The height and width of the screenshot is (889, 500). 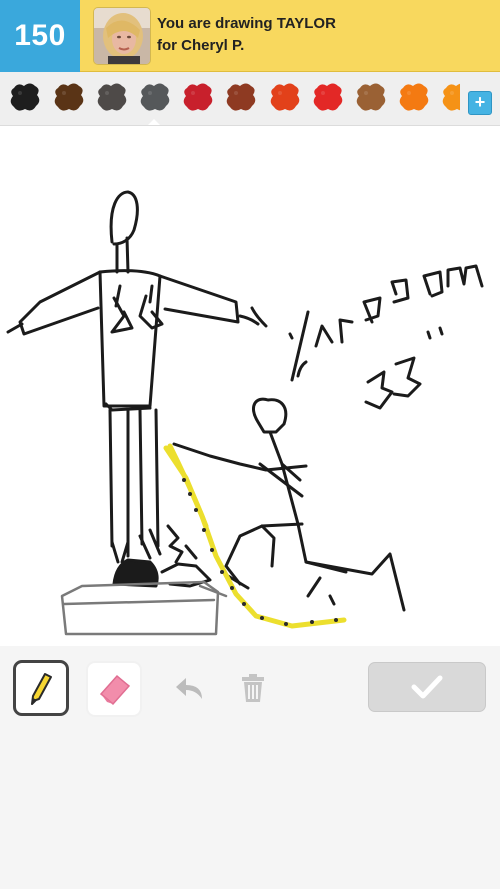 I want to click on color-swatch-dark-gray, so click(x=112, y=97).